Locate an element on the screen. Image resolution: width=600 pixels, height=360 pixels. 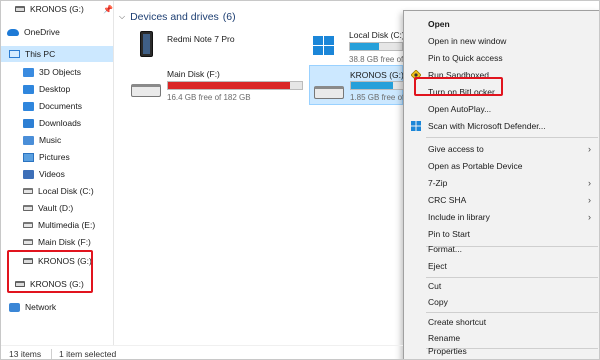
onedrive-cloud-icon is located at coordinates (13, 32).